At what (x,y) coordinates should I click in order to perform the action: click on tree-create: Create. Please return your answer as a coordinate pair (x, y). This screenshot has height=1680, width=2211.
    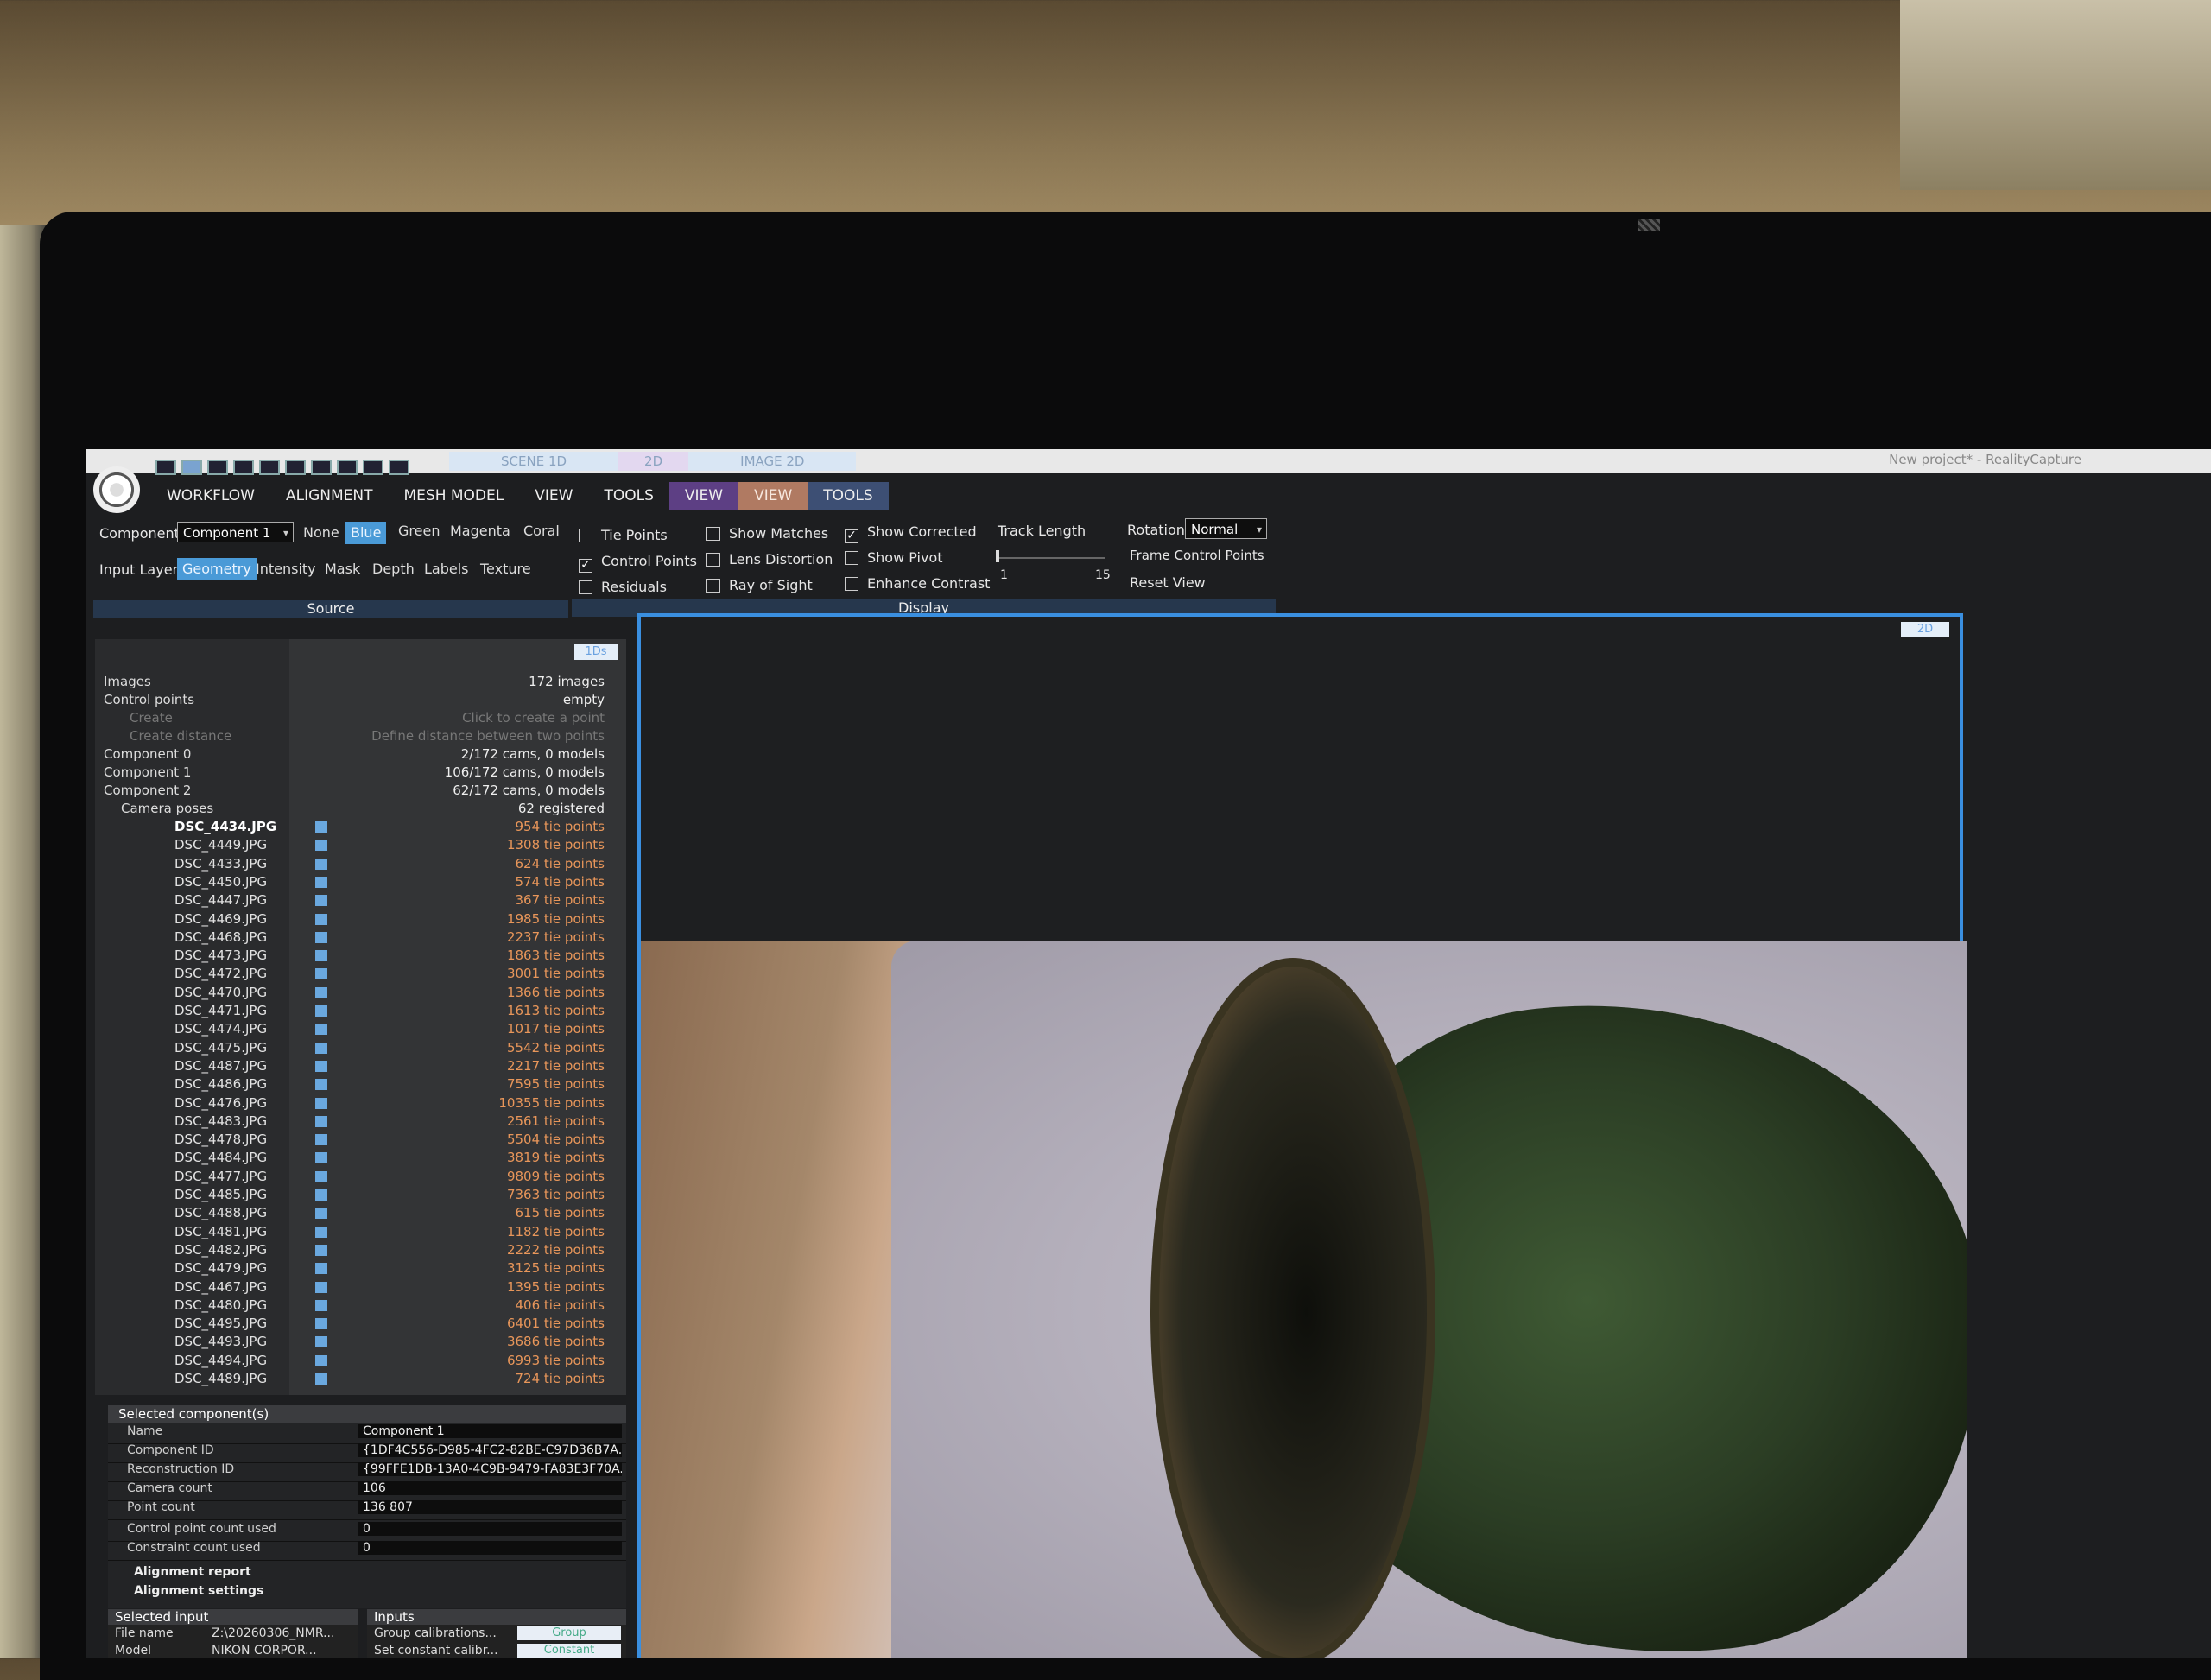
    Looking at the image, I should click on (151, 718).